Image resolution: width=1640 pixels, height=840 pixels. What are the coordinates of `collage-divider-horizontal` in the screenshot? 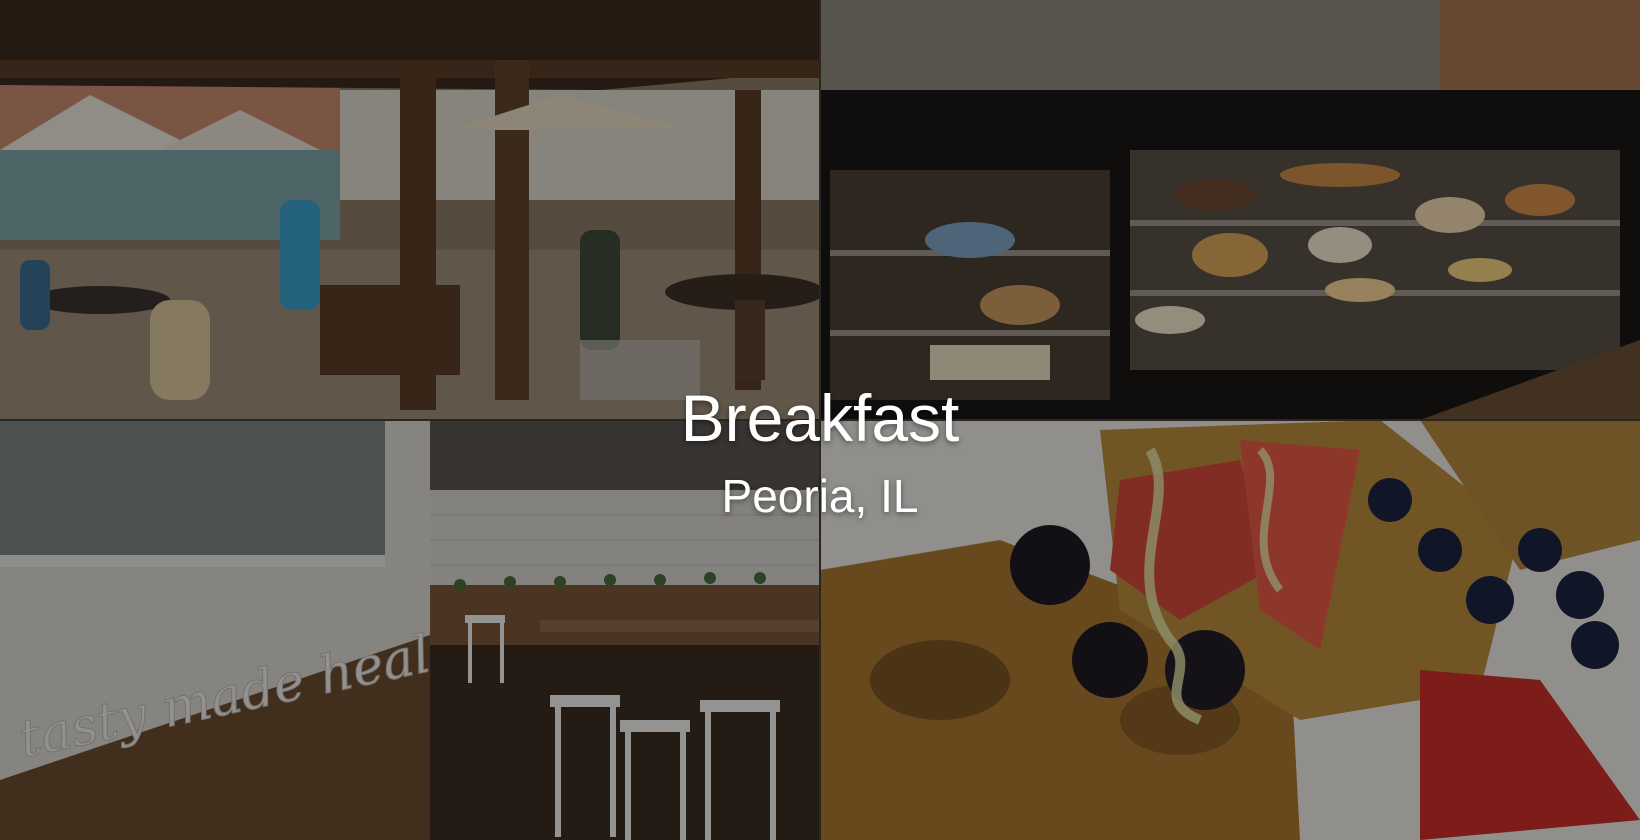 It's located at (820, 420).